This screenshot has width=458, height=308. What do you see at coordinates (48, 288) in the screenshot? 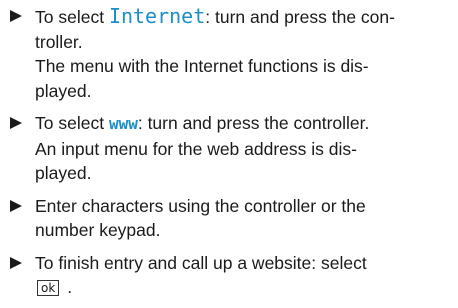
I see `ok-key-symbol: ok` at bounding box center [48, 288].